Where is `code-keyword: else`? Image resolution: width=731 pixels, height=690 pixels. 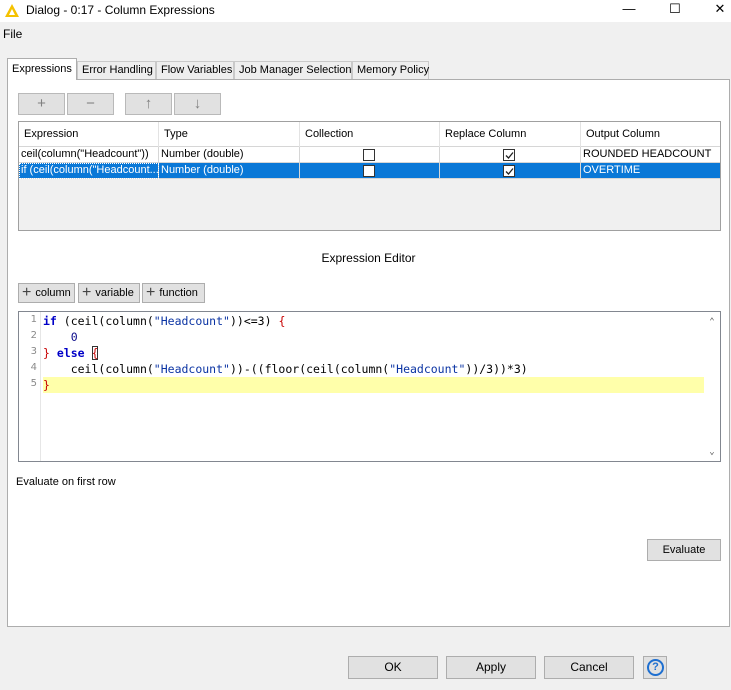
code-keyword: else is located at coordinates (70, 353).